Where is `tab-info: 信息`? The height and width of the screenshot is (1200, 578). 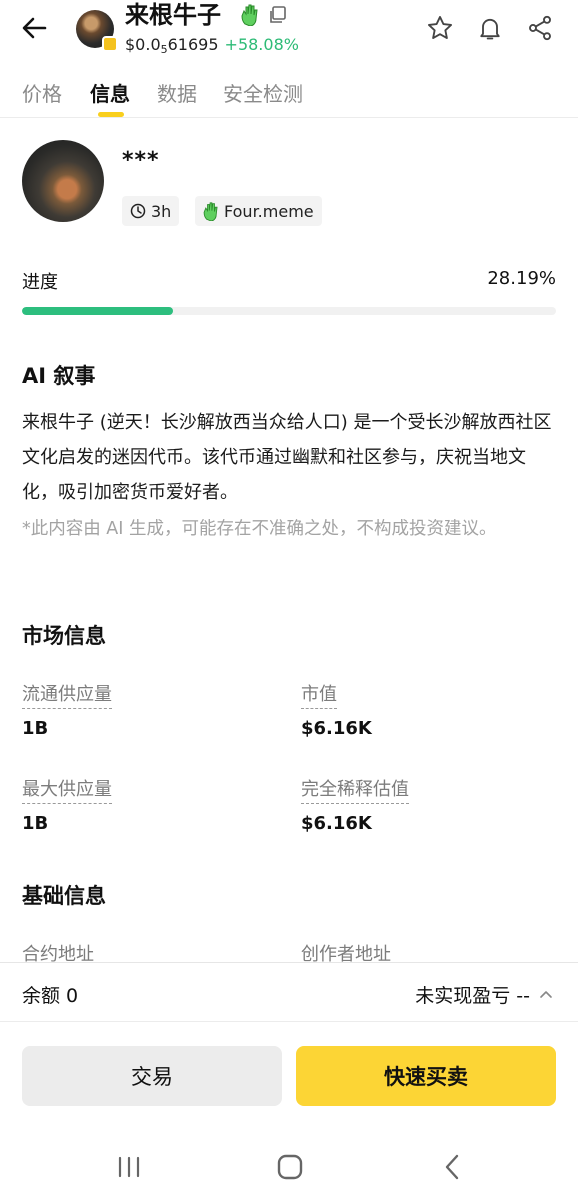
tab-info: 信息 is located at coordinates (110, 92).